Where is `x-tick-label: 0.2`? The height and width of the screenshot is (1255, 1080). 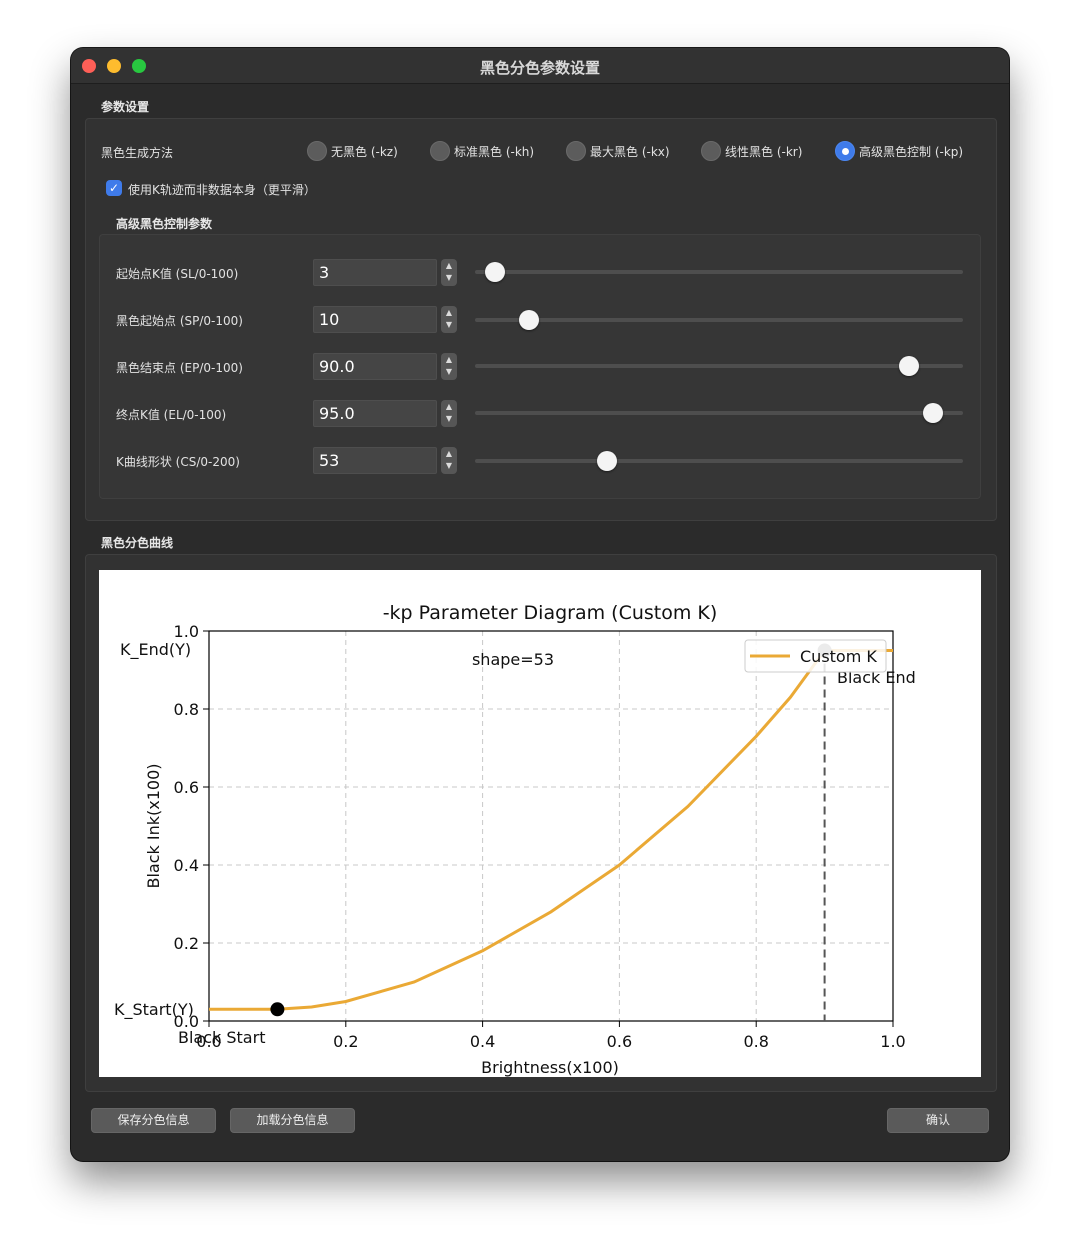
x-tick-label: 0.2 is located at coordinates (345, 1041).